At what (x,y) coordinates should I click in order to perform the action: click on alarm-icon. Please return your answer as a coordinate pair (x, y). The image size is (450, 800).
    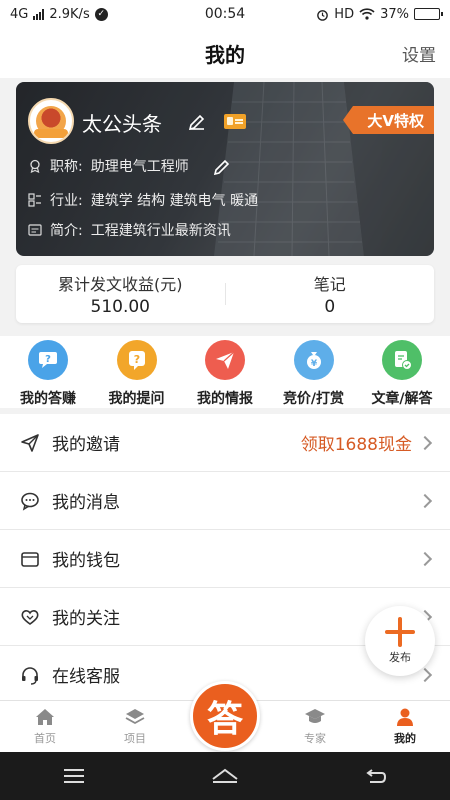
    Looking at the image, I should click on (323, 15).